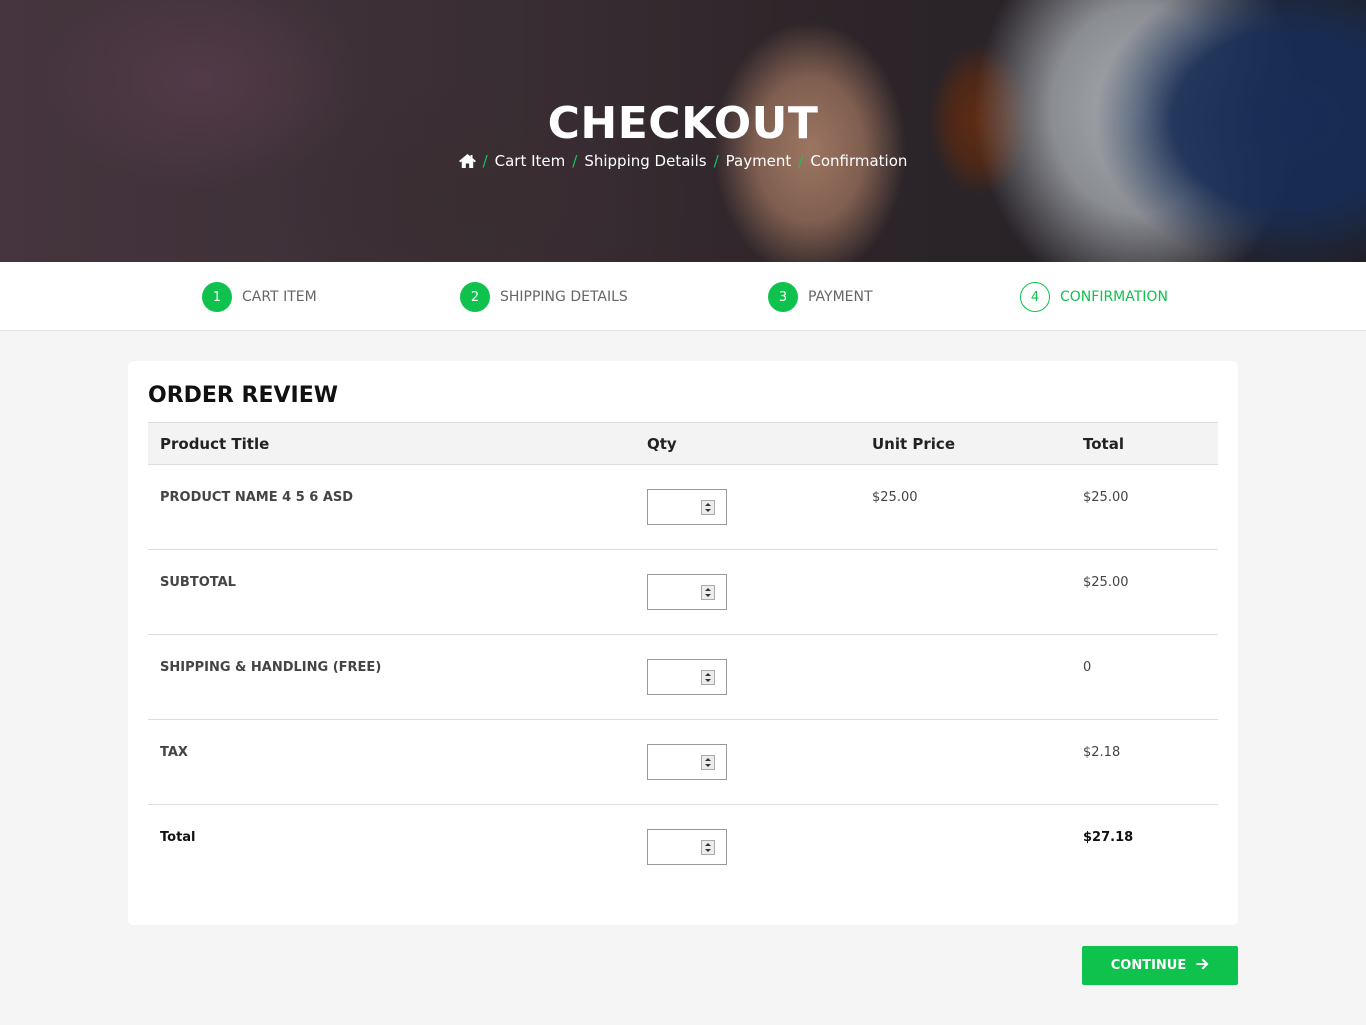  Describe the element at coordinates (858, 161) in the screenshot. I see `breadcrumb-confirmation: Confirmation` at that location.